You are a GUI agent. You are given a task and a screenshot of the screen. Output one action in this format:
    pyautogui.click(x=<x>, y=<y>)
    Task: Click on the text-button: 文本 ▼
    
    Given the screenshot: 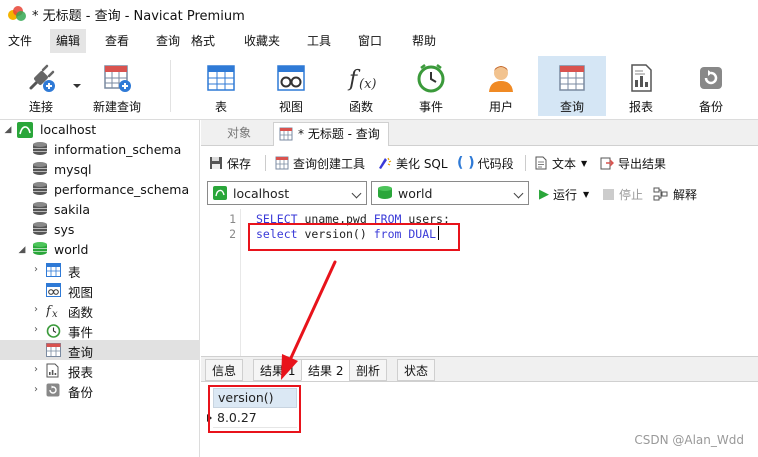 What is the action you would take?
    pyautogui.click(x=561, y=163)
    